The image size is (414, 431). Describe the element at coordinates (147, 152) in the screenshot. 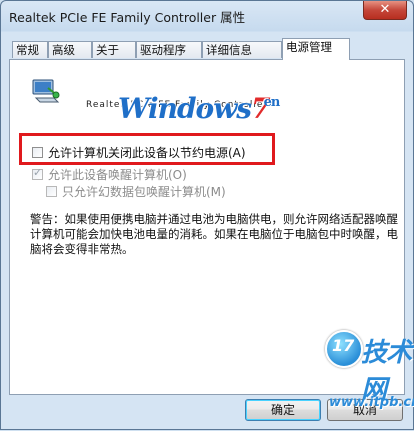

I see `allow-power-off-label: 允许计算机关闭此设备以节约电源(A)` at that location.